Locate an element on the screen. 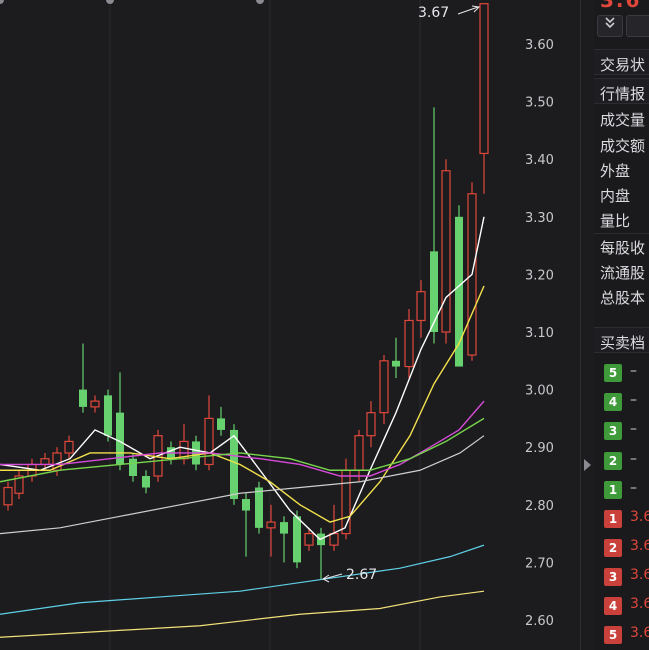 Image resolution: width=649 pixels, height=650 pixels. y-axis-tick-label: 2.90 is located at coordinates (539, 448).